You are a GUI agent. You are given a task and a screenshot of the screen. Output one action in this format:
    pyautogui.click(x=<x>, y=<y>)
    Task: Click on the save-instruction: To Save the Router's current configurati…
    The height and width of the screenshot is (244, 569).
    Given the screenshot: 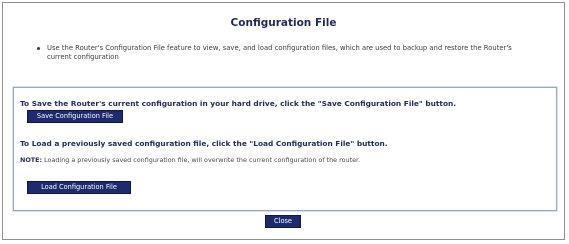 What is the action you would take?
    pyautogui.click(x=238, y=103)
    